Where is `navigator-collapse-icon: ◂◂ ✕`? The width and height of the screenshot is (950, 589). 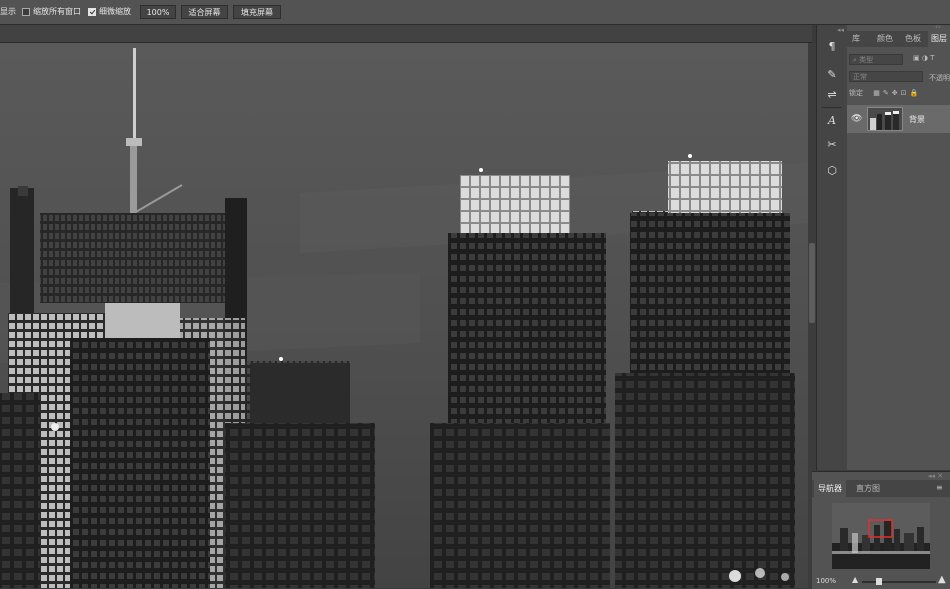
navigator-collapse-icon: ◂◂ ✕ is located at coordinates (935, 476).